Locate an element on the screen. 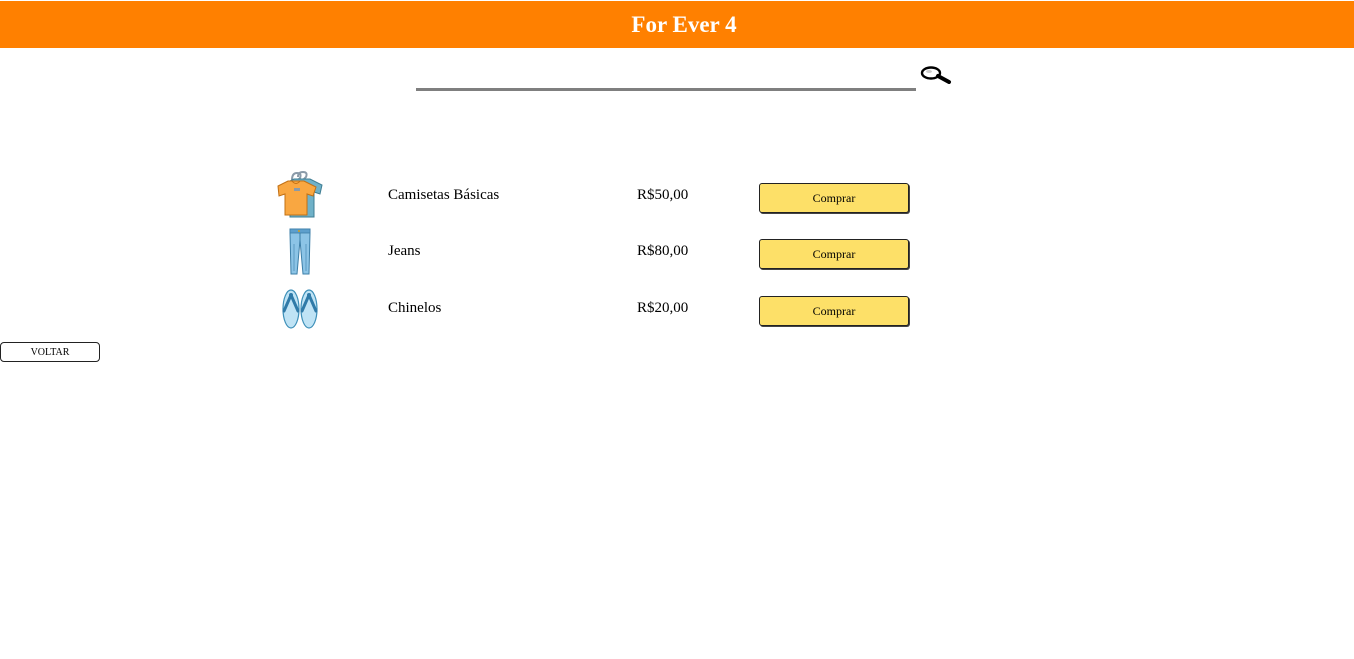 This screenshot has height=659, width=1354. page-title: For Ever 4 is located at coordinates (684, 24).